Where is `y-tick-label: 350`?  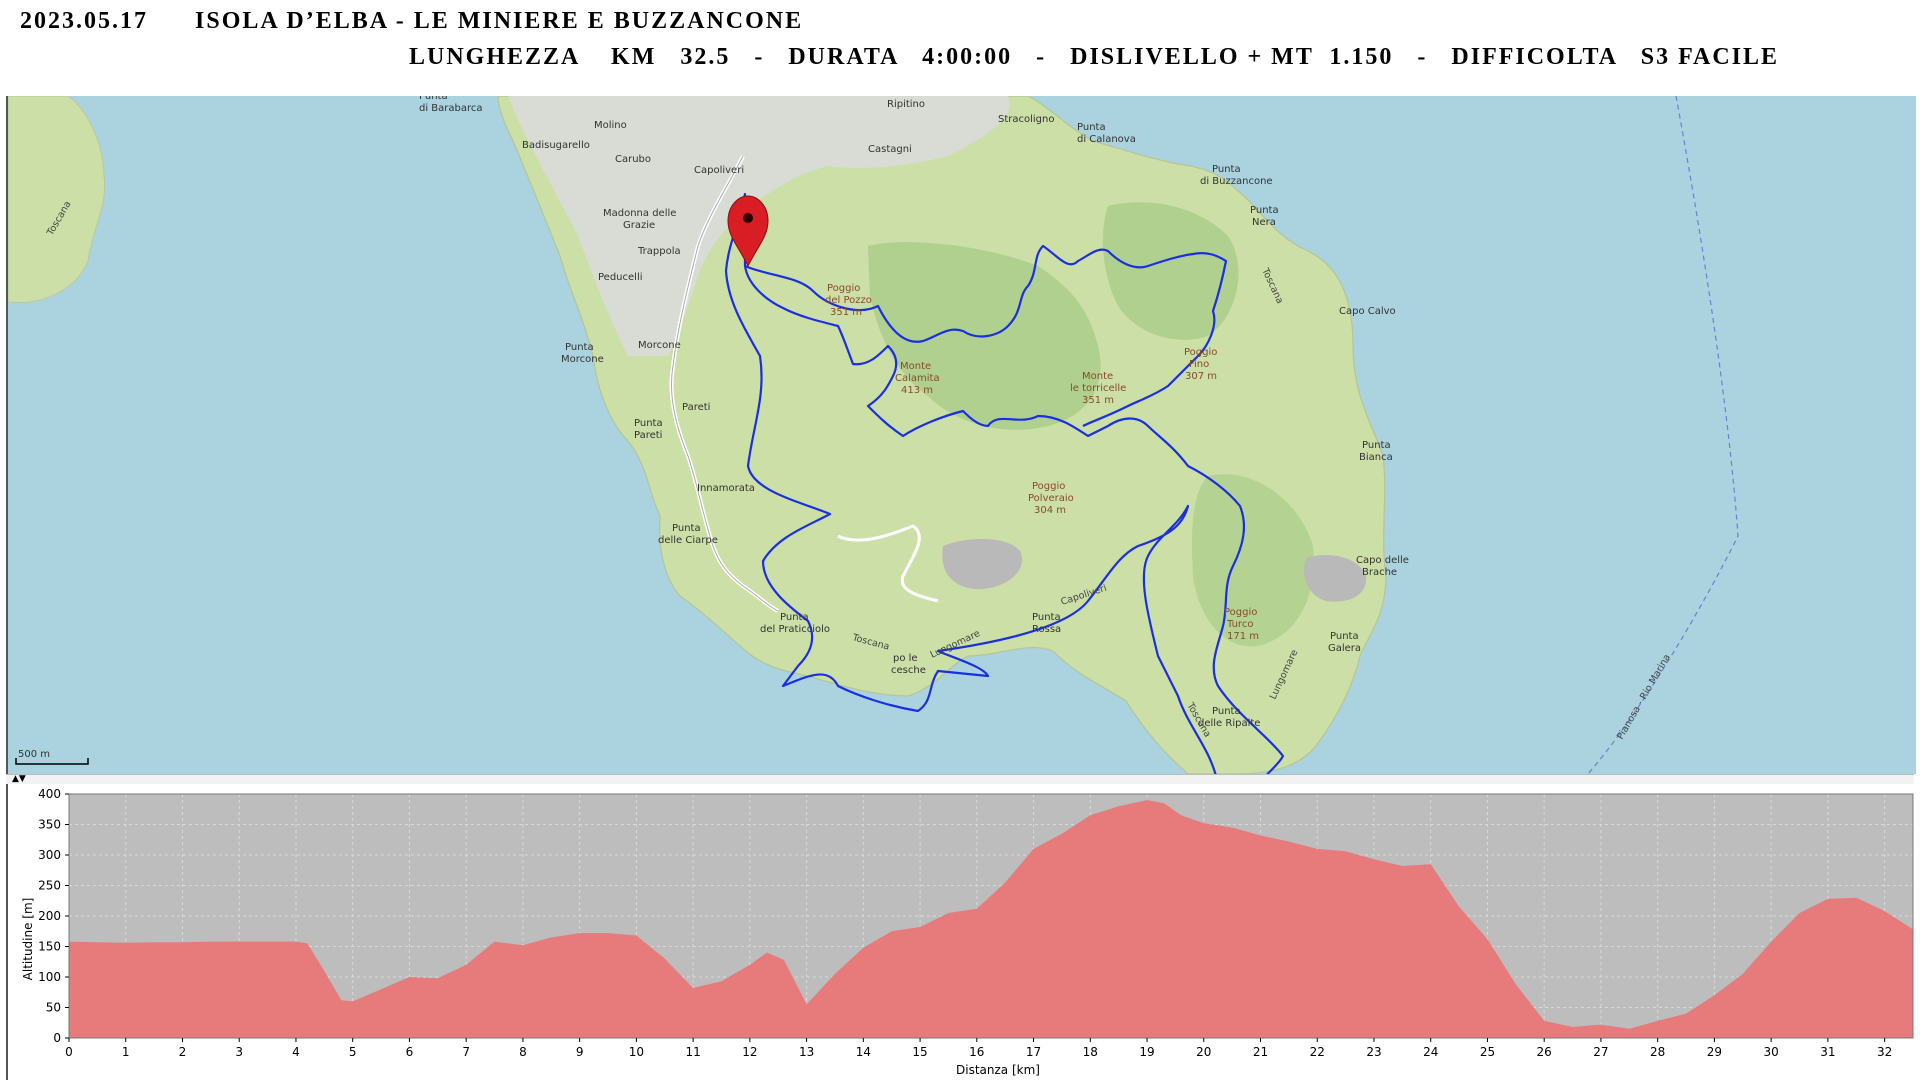 y-tick-label: 350 is located at coordinates (49, 825).